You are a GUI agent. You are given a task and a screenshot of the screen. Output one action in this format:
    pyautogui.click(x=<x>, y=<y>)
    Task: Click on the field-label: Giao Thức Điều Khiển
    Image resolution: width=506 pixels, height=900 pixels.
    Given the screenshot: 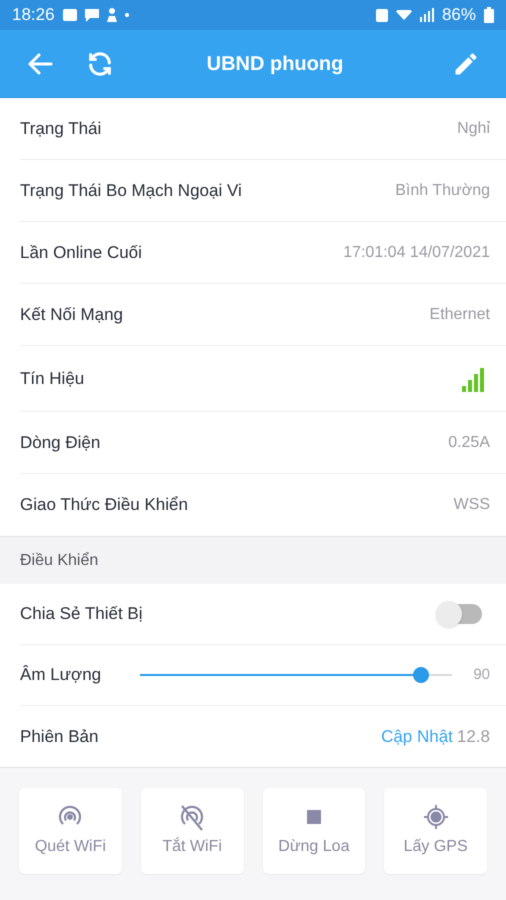 What is the action you would take?
    pyautogui.click(x=104, y=505)
    